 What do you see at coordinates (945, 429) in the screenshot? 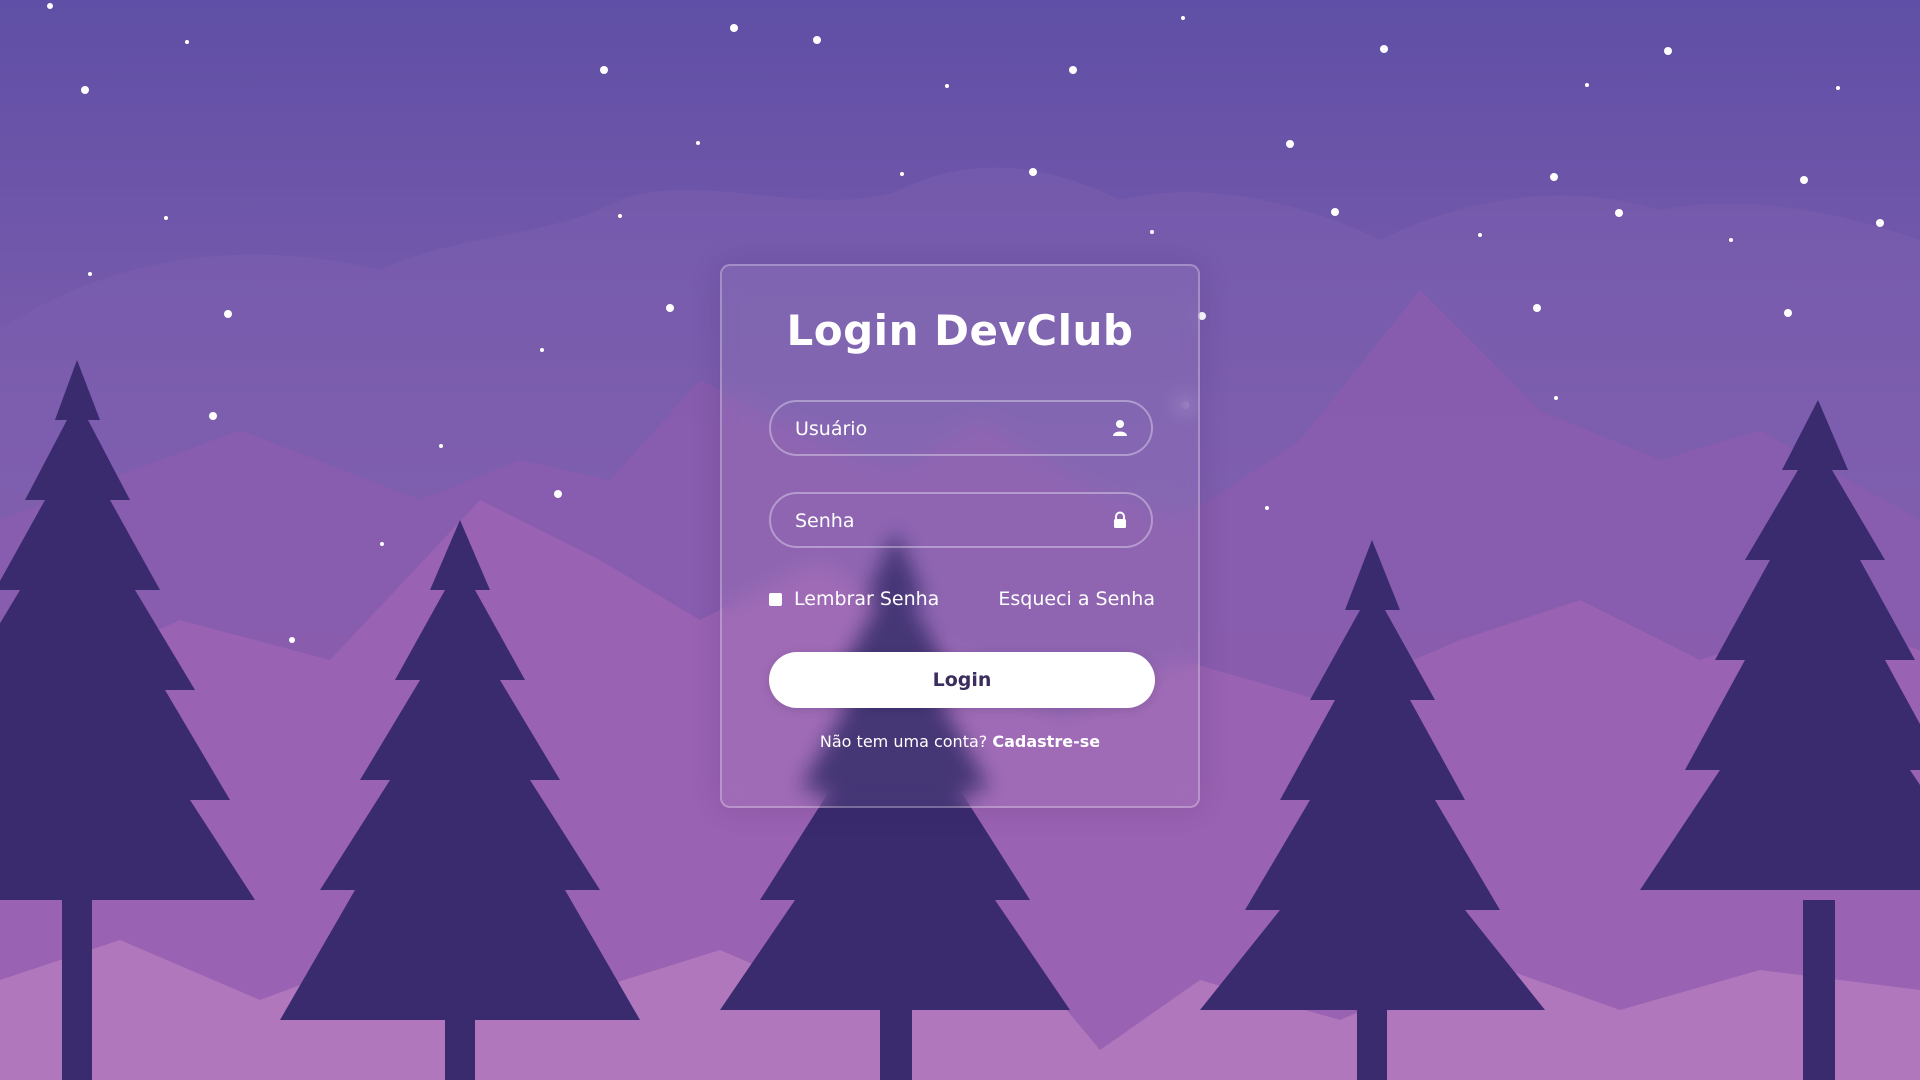
I see `username-input` at bounding box center [945, 429].